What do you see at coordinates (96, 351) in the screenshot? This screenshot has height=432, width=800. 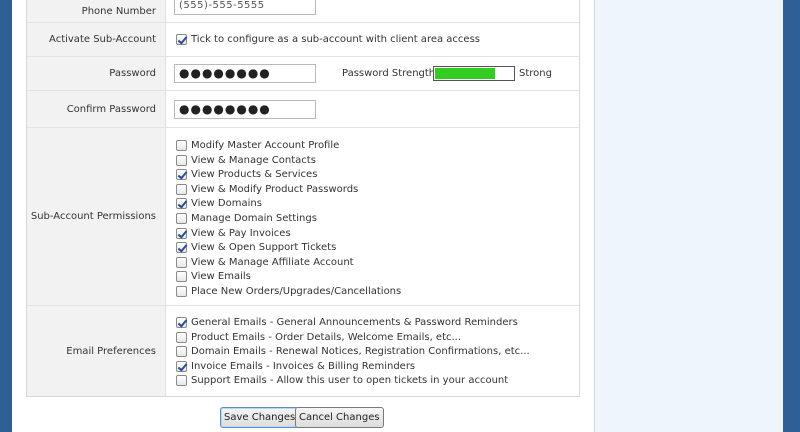 I see `email-preferences-label: Email Preferences` at bounding box center [96, 351].